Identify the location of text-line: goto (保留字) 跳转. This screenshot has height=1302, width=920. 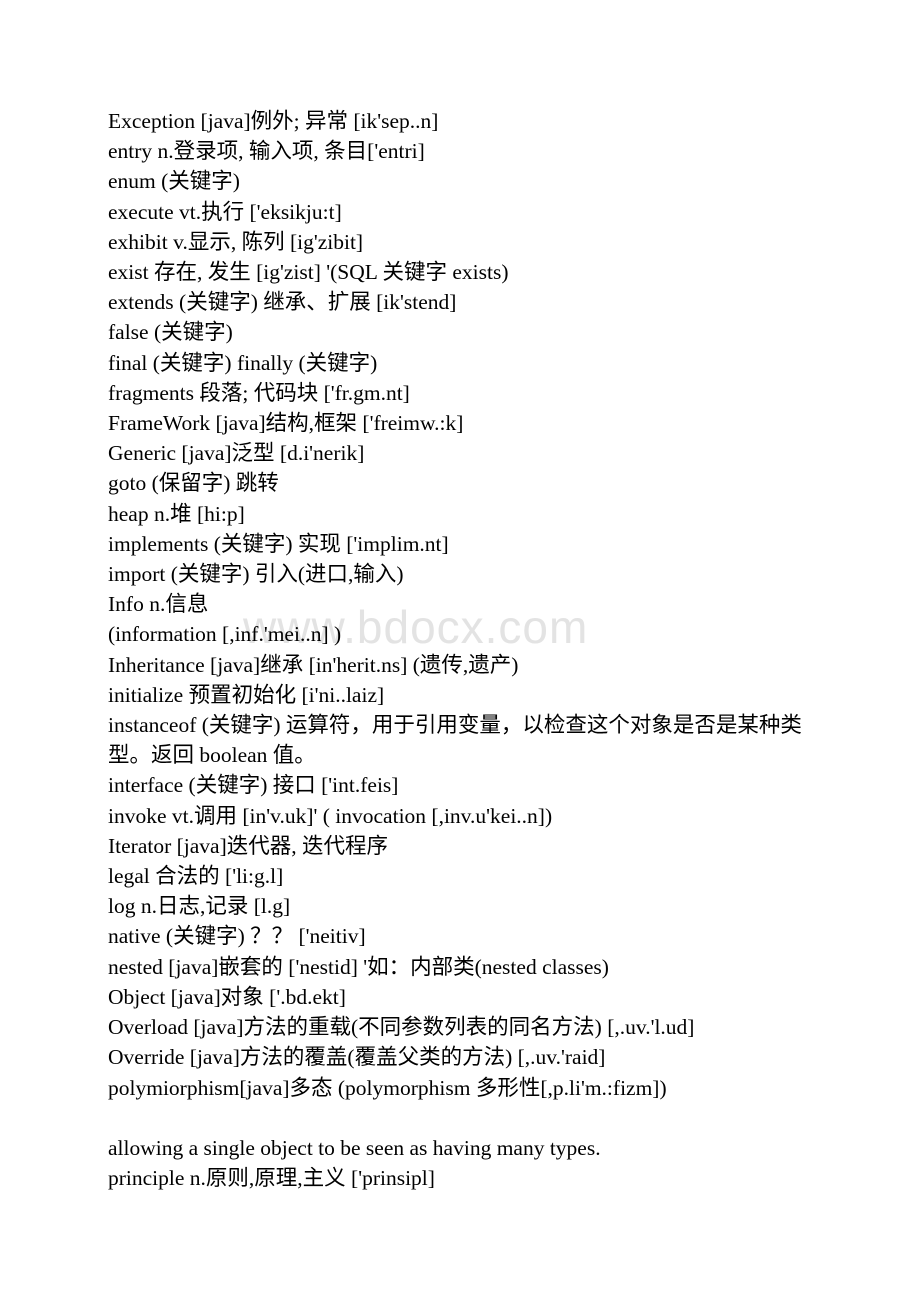
(193, 483).